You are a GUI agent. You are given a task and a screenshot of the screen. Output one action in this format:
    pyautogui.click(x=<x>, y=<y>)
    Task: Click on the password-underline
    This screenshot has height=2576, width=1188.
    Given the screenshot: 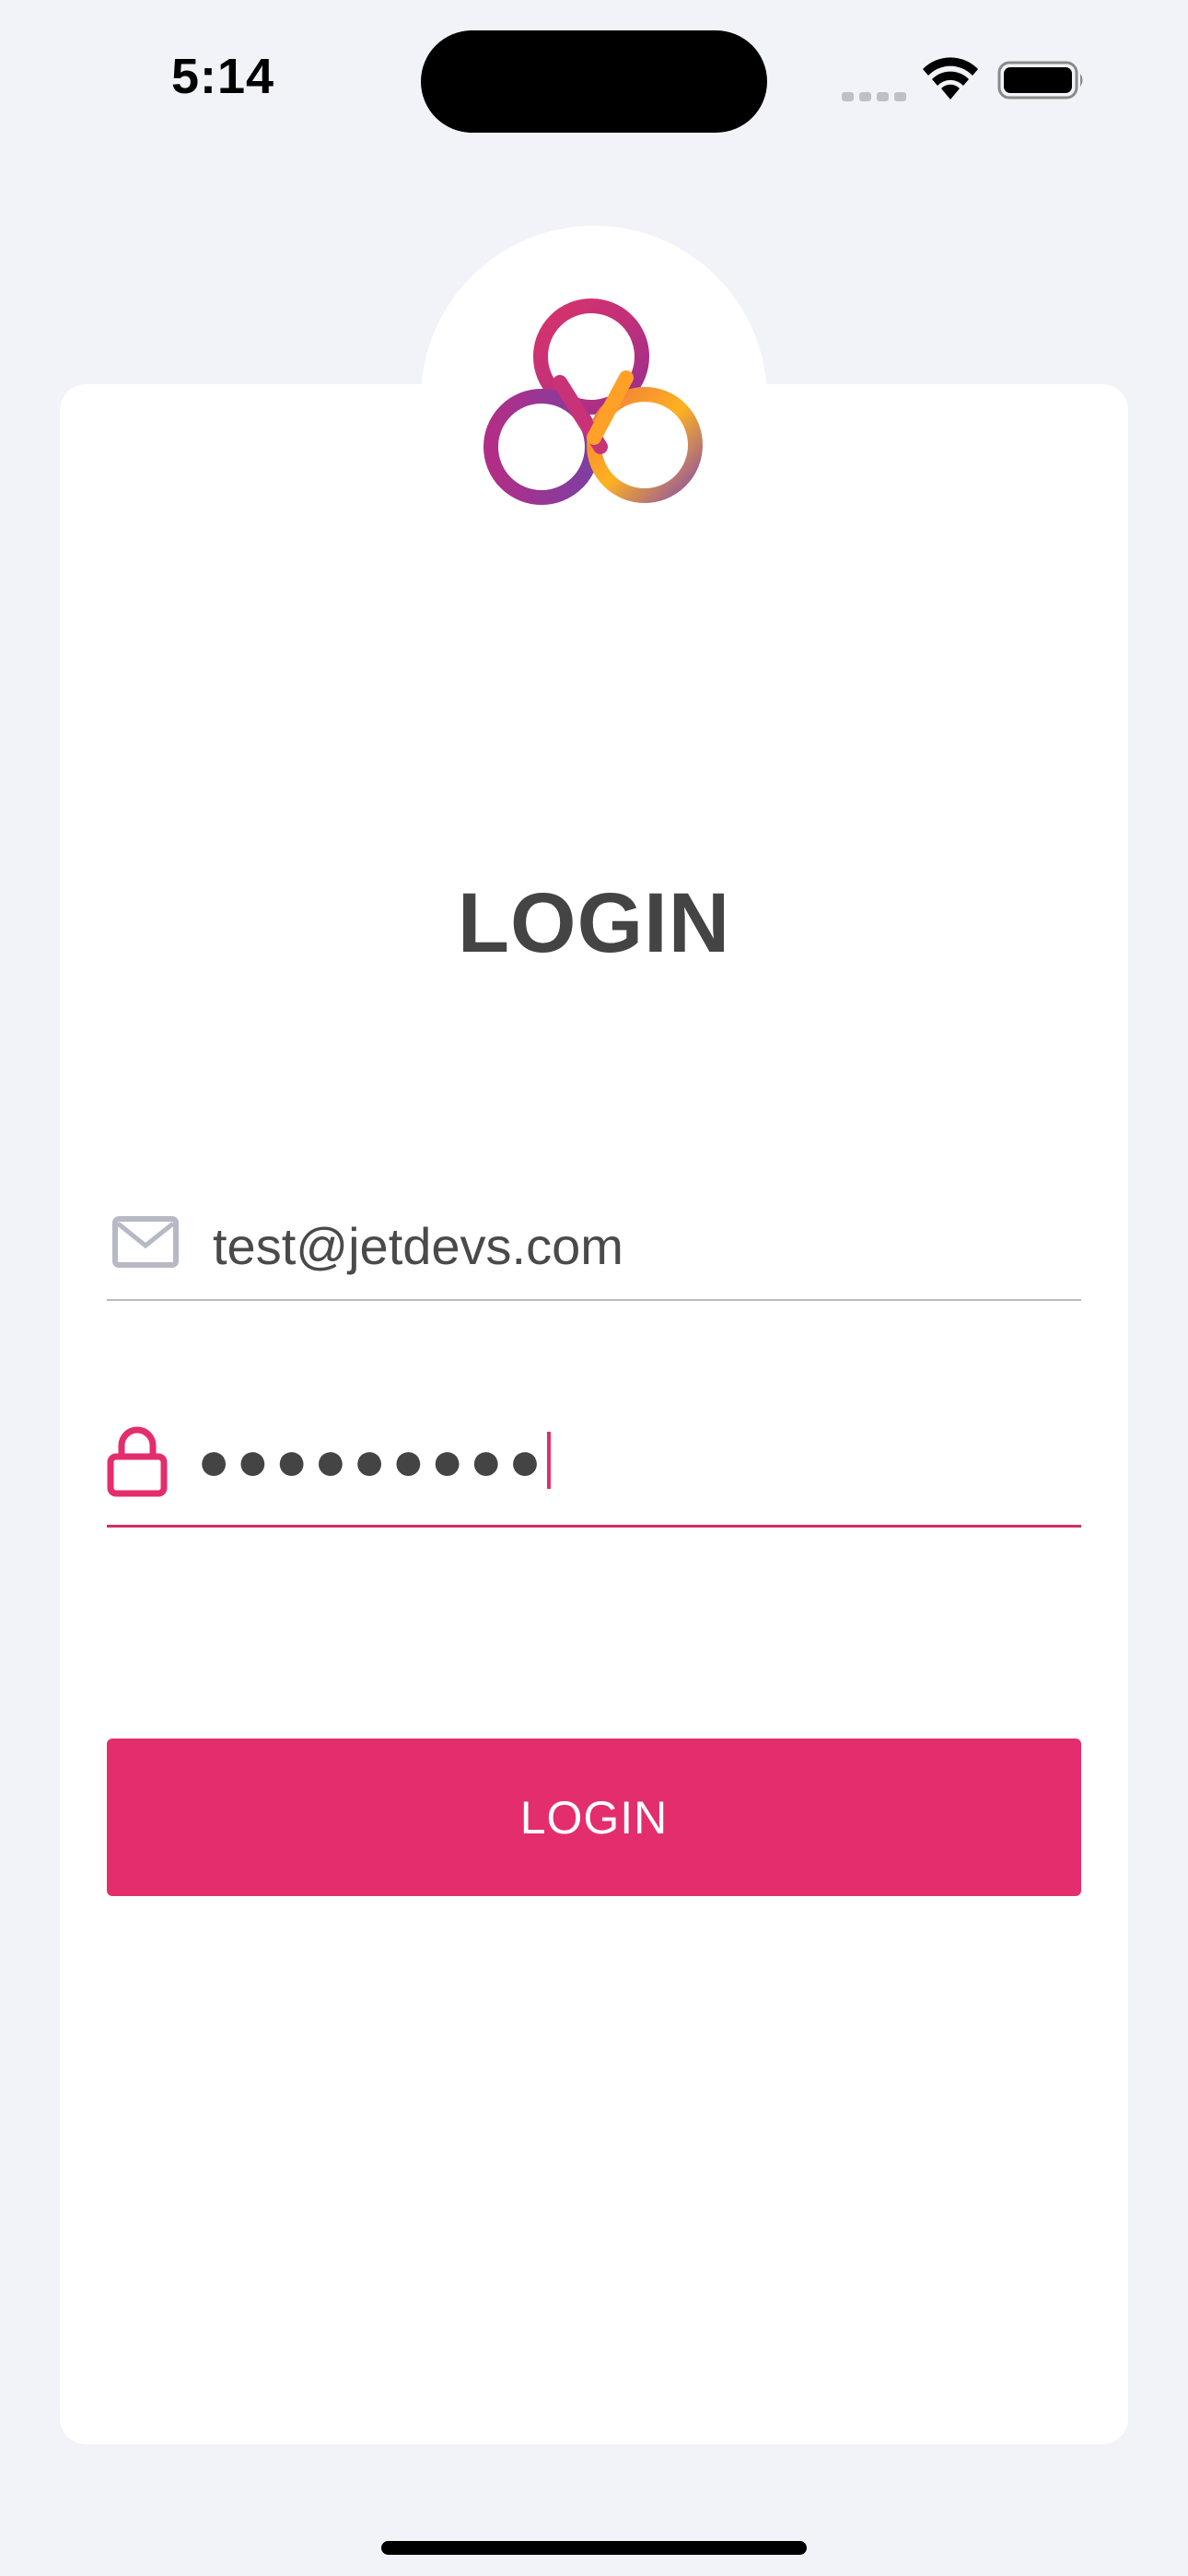 What is the action you would take?
    pyautogui.click(x=594, y=1526)
    